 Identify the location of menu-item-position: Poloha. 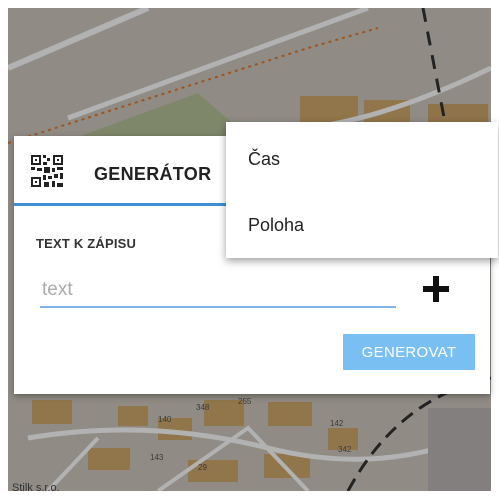
(276, 225).